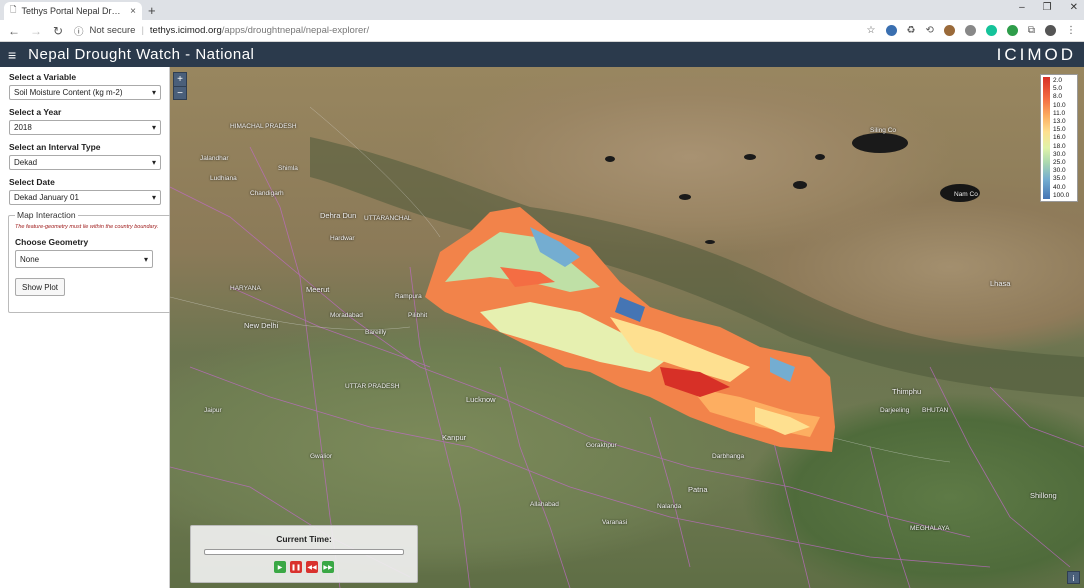 The height and width of the screenshot is (588, 1084). What do you see at coordinates (14, 31) in the screenshot?
I see `back-arrow-icon: ←` at bounding box center [14, 31].